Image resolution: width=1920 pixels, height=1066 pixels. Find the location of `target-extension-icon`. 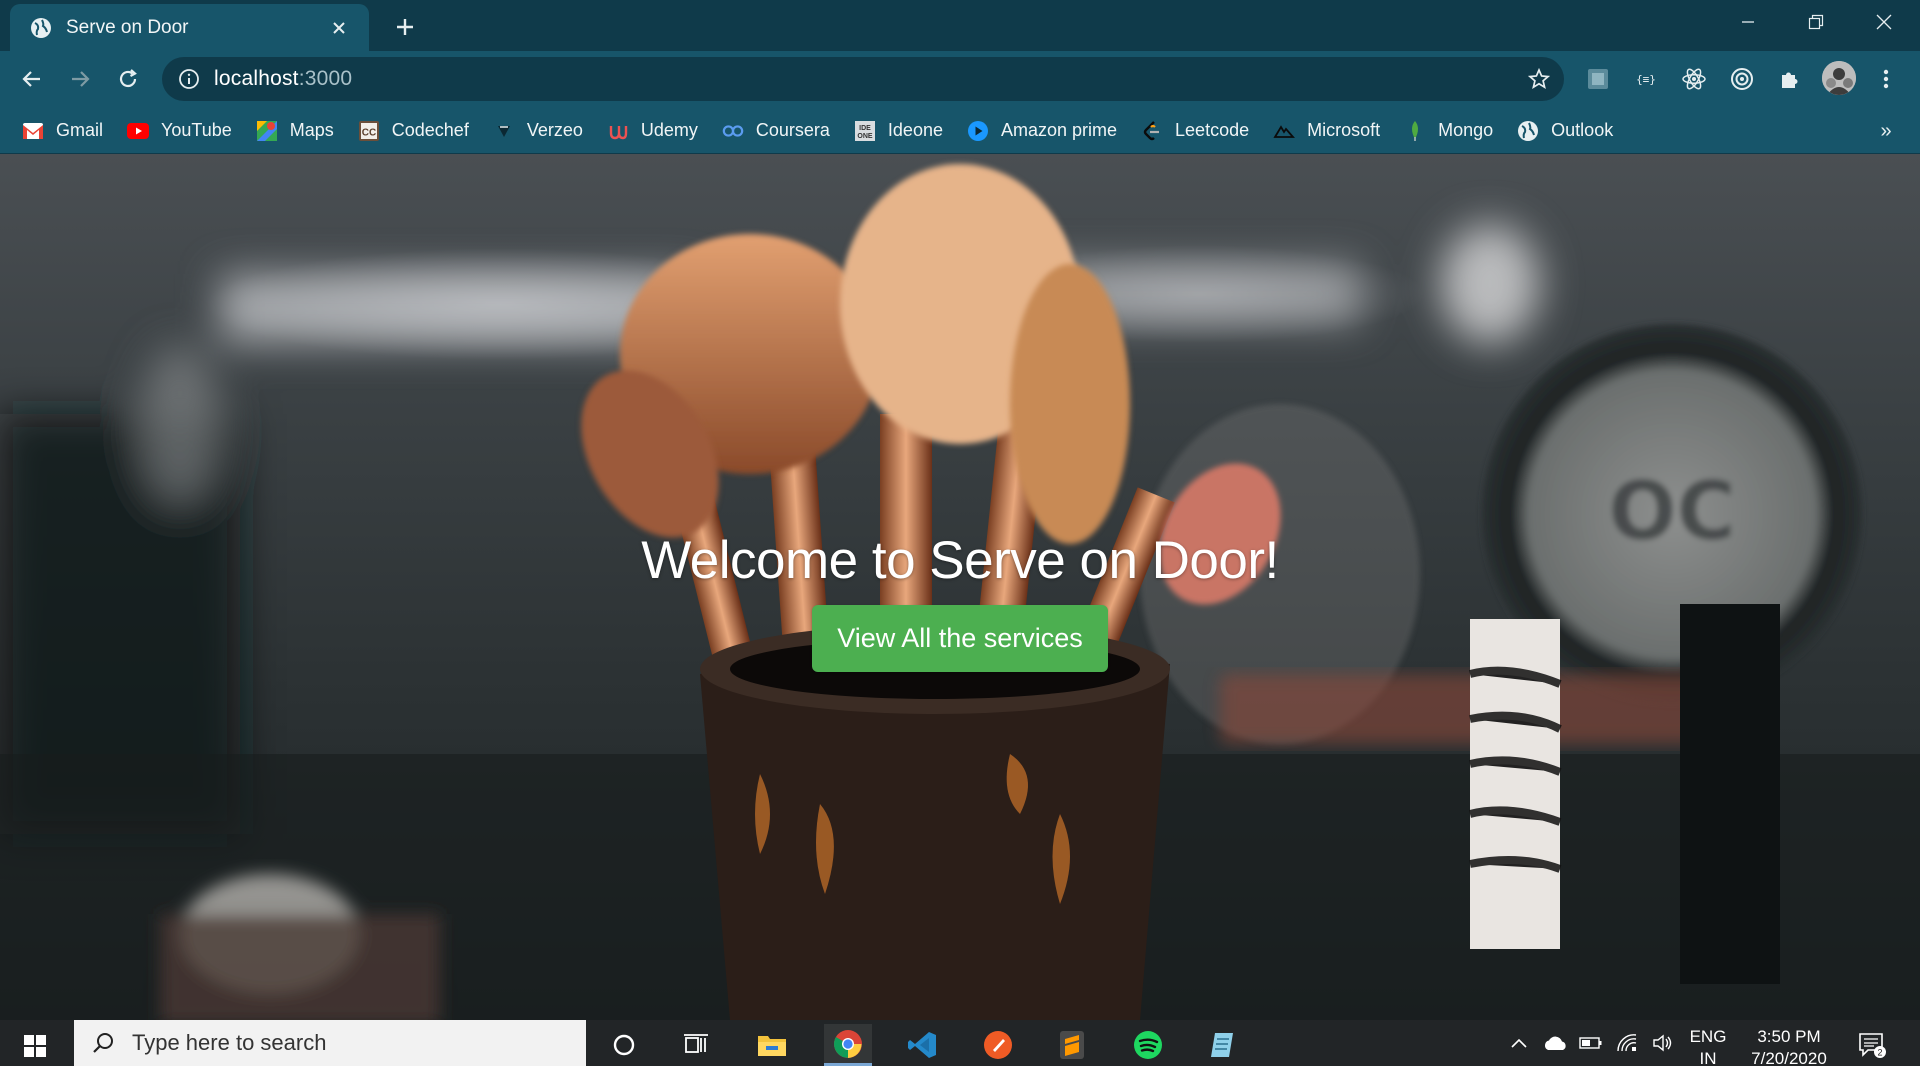

target-extension-icon is located at coordinates (1742, 79).